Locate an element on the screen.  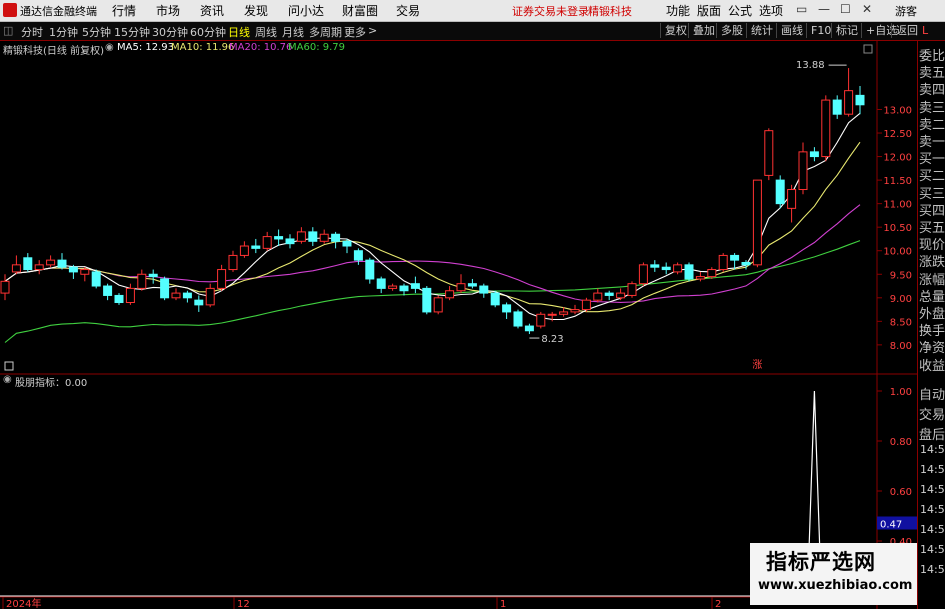
menu-discover: 发现 is located at coordinates (256, 10).